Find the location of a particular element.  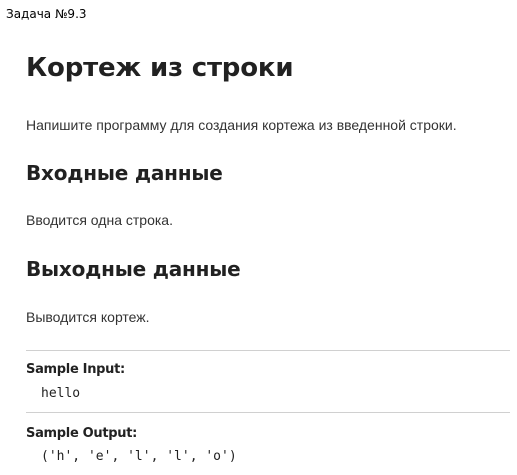

page-title: Кортеж из строки is located at coordinates (160, 68).